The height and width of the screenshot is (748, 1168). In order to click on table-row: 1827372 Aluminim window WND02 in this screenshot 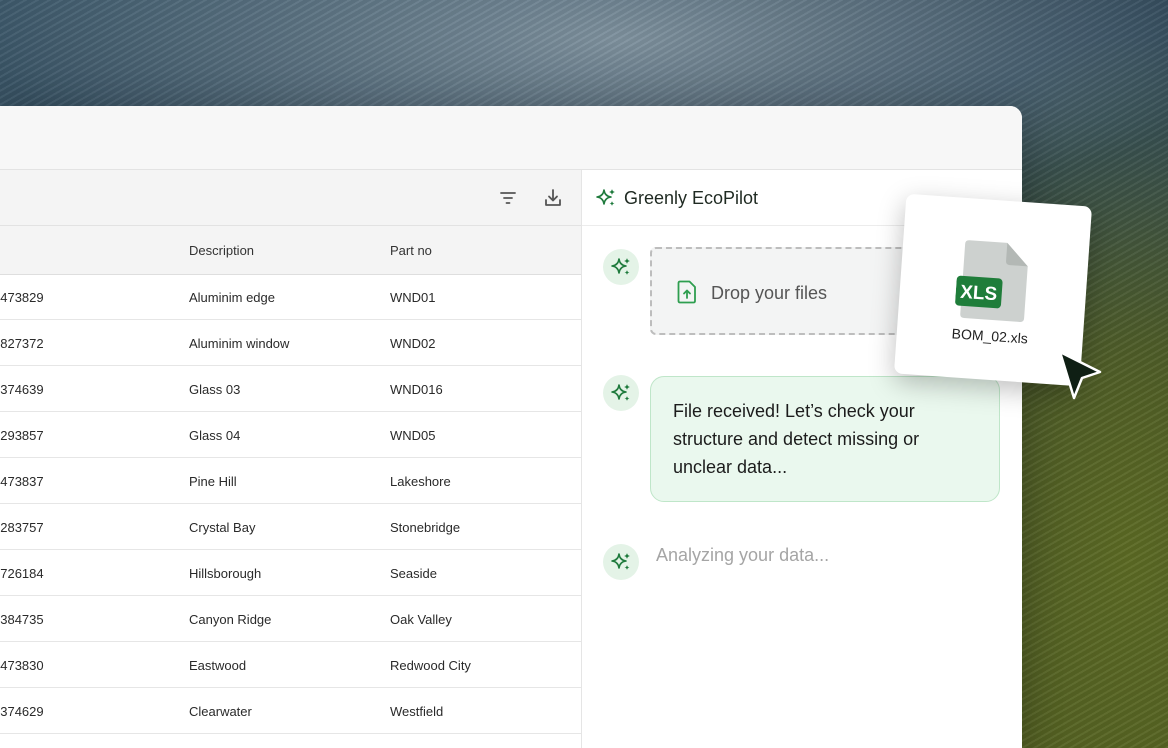, I will do `click(290, 343)`.